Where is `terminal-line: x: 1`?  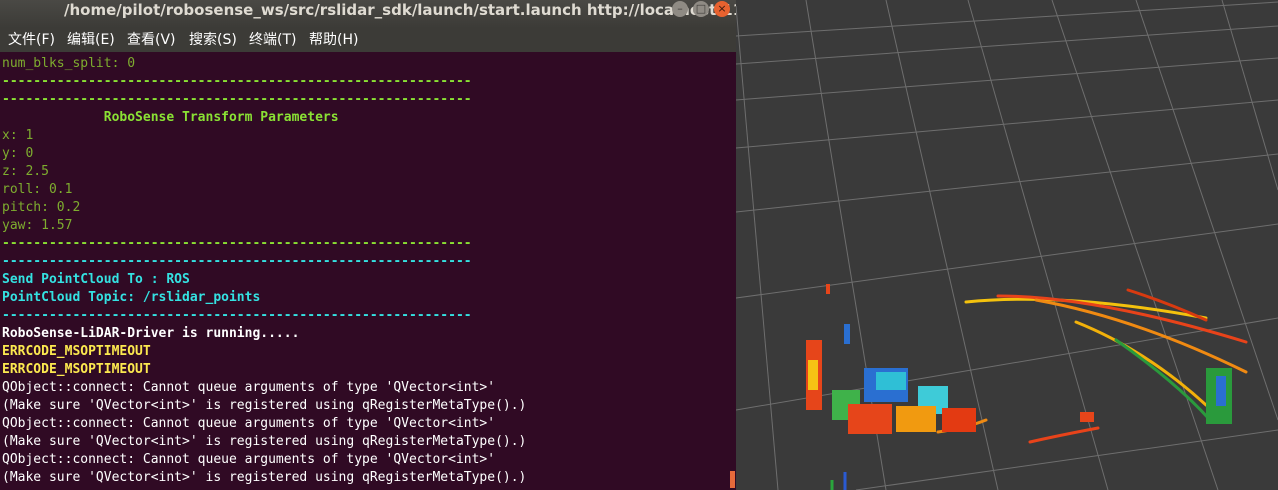 terminal-line: x: 1 is located at coordinates (18, 135).